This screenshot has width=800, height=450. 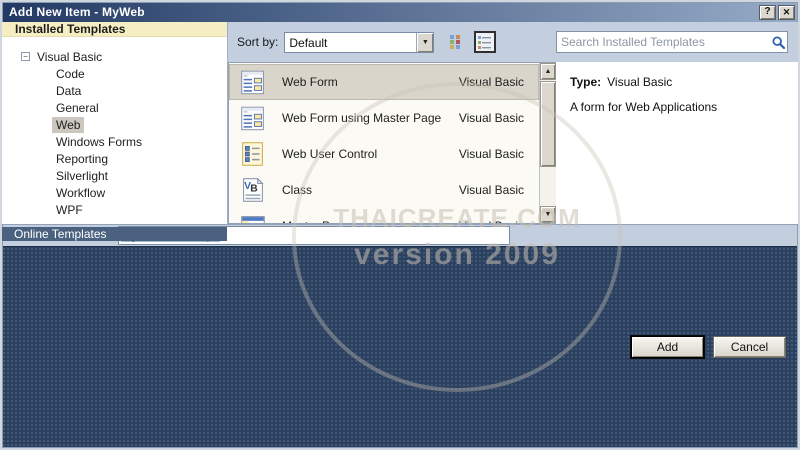 I want to click on class-icon: VB, so click(x=253, y=190).